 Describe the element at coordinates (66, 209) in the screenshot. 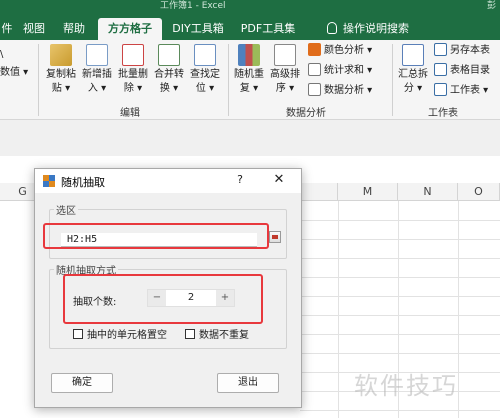

I see `range-section-title: 选区` at that location.